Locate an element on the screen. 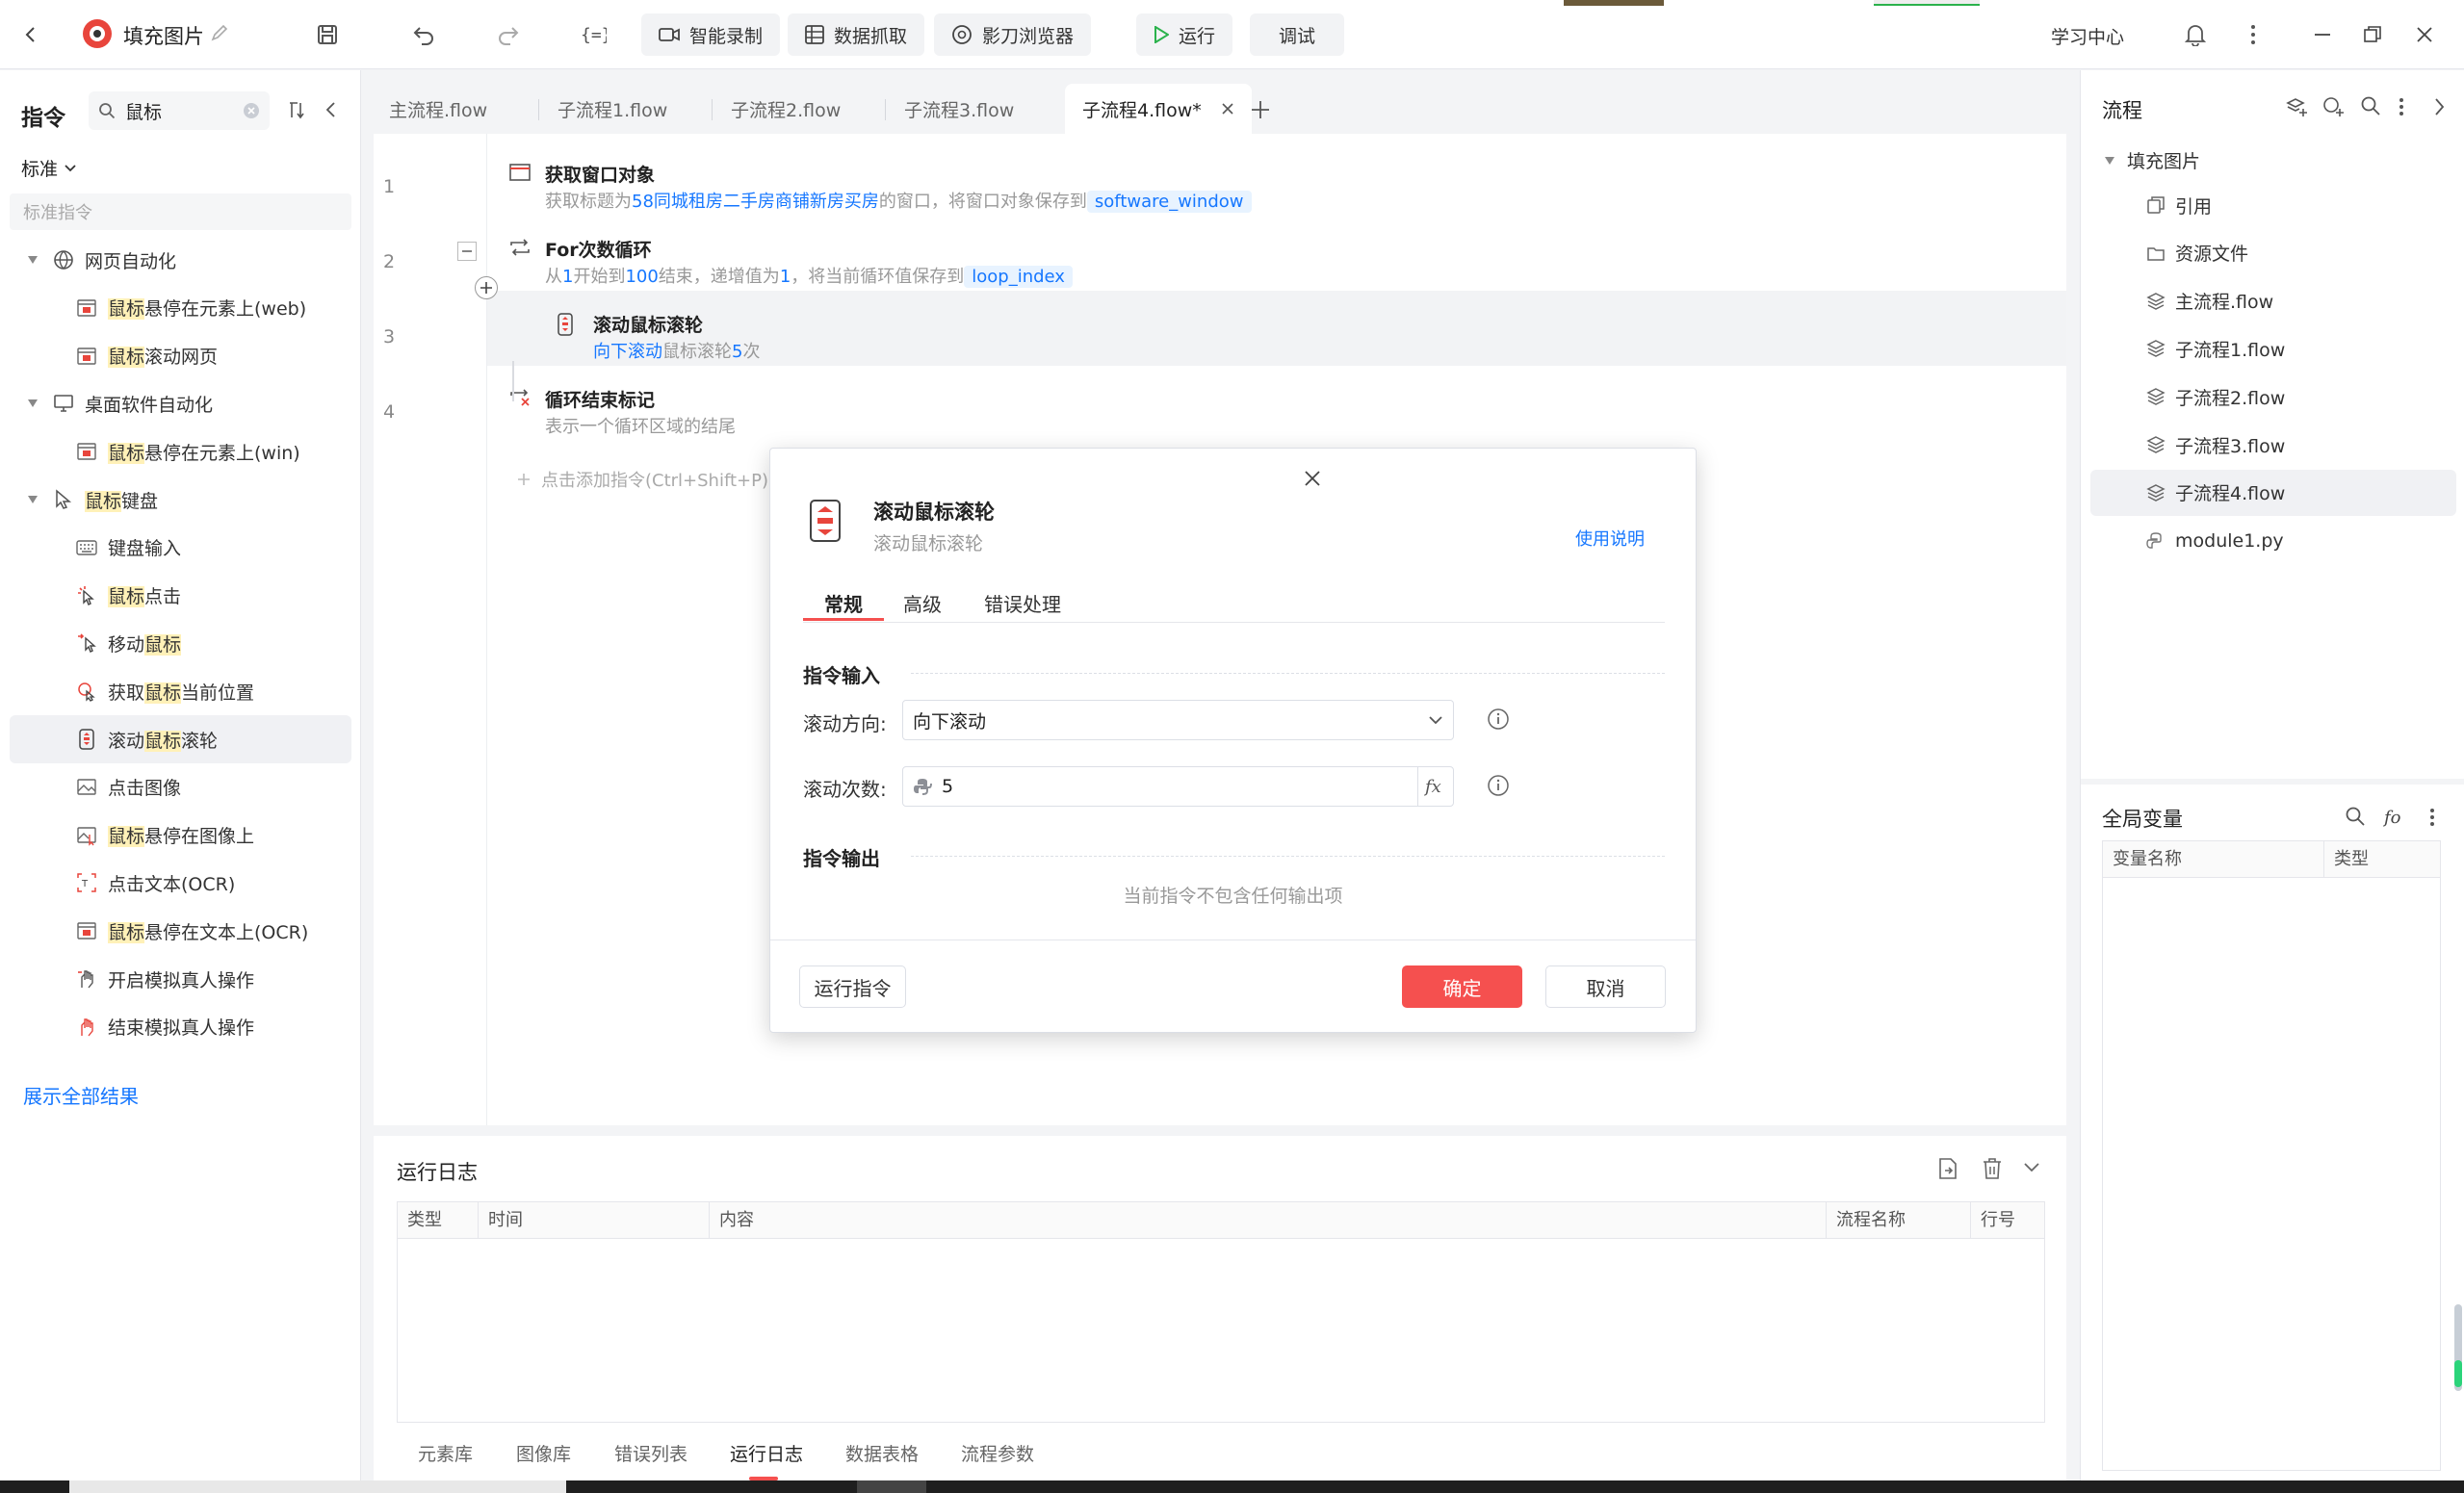 Image resolution: width=2464 pixels, height=1493 pixels. flow-tree-item: 子流程3.flow is located at coordinates (2273, 445).